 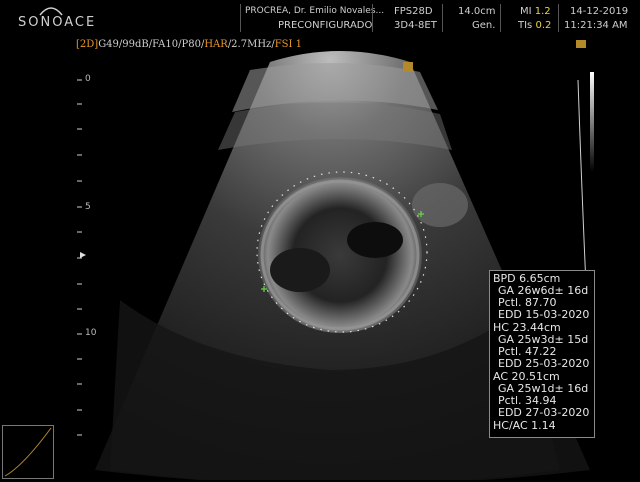 What do you see at coordinates (525, 25) in the screenshot?
I see `tis-label: TIs` at bounding box center [525, 25].